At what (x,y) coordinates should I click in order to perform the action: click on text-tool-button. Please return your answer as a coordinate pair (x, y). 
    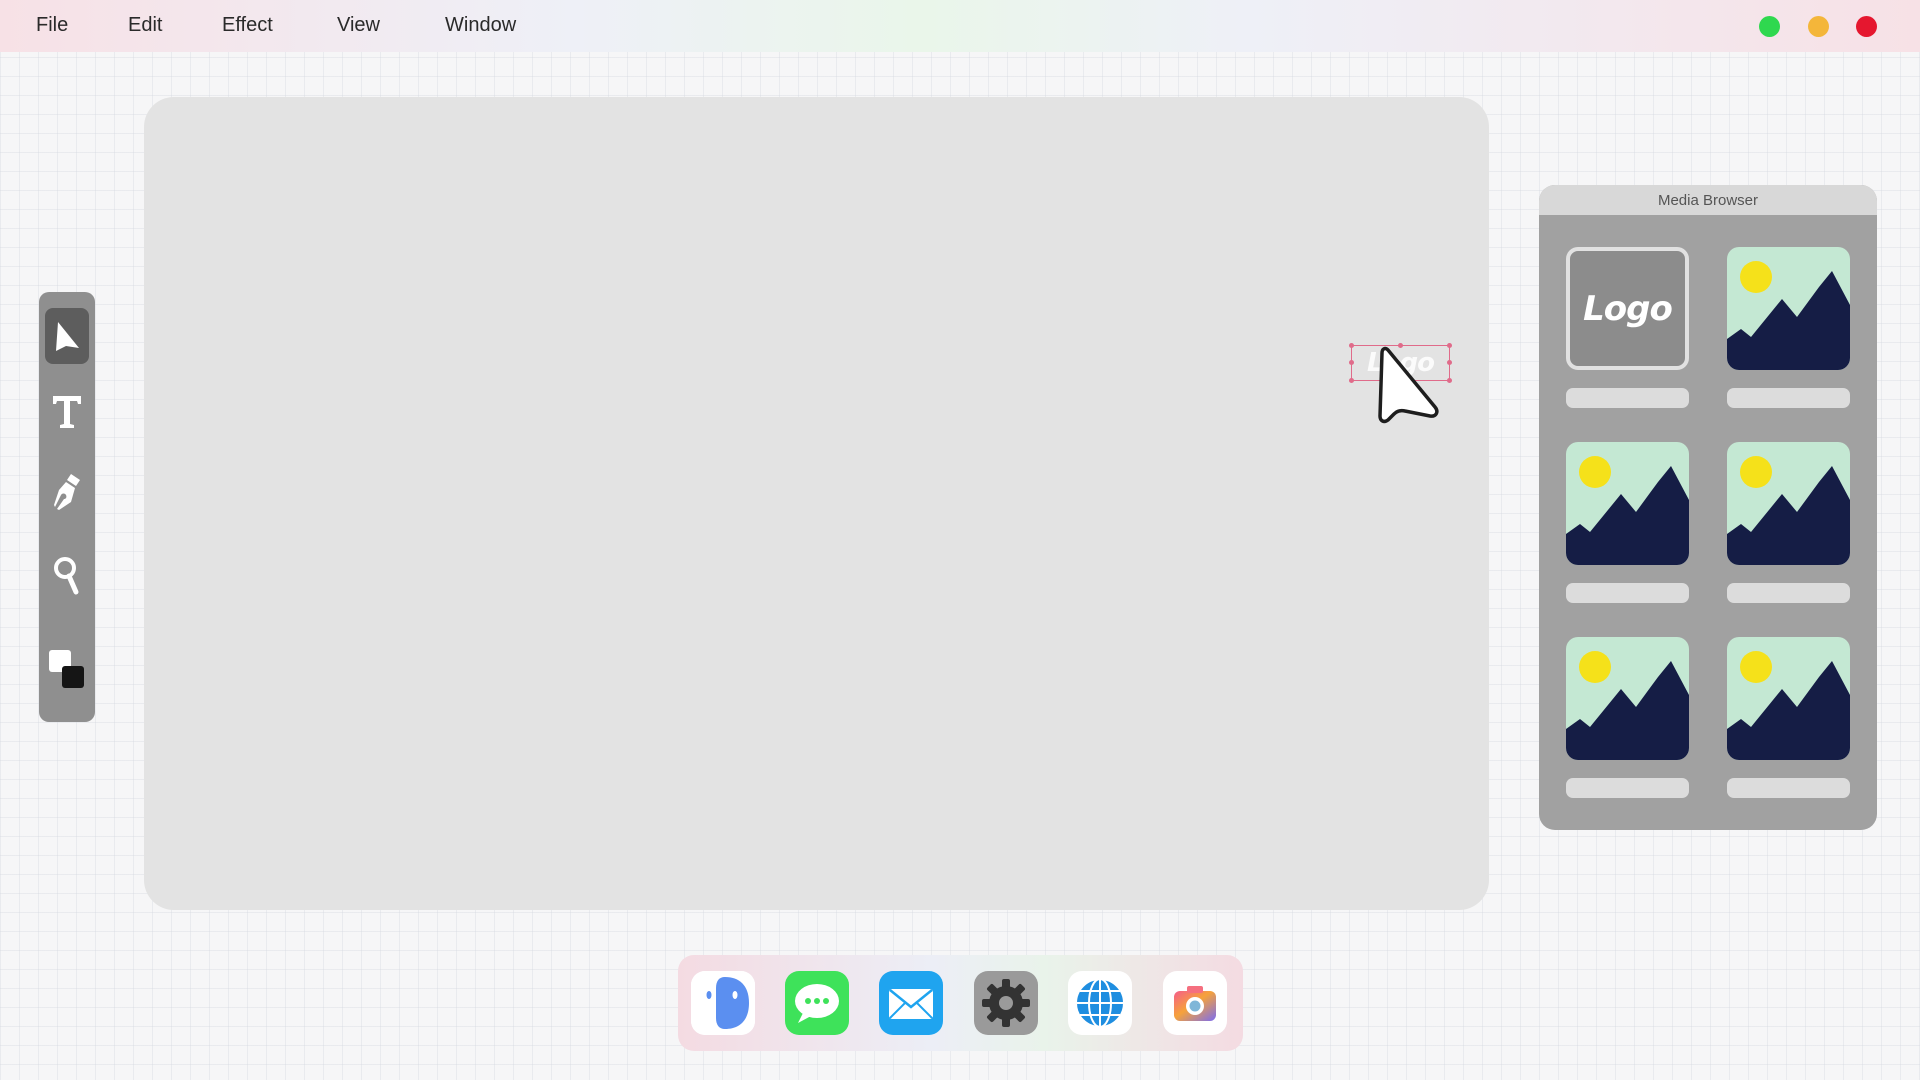
    Looking at the image, I should click on (67, 412).